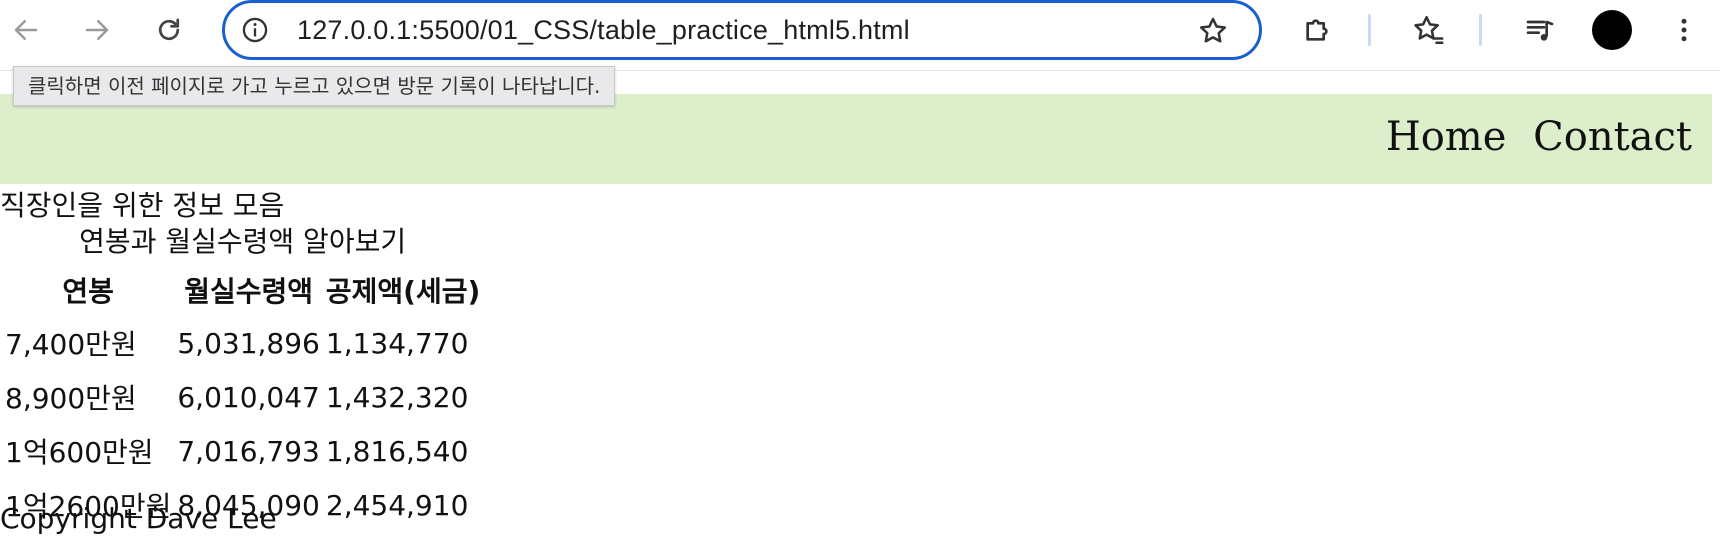 This screenshot has width=1720, height=558. Describe the element at coordinates (248, 397) in the screenshot. I see `cell-monthly-net: 6,010,047` at that location.